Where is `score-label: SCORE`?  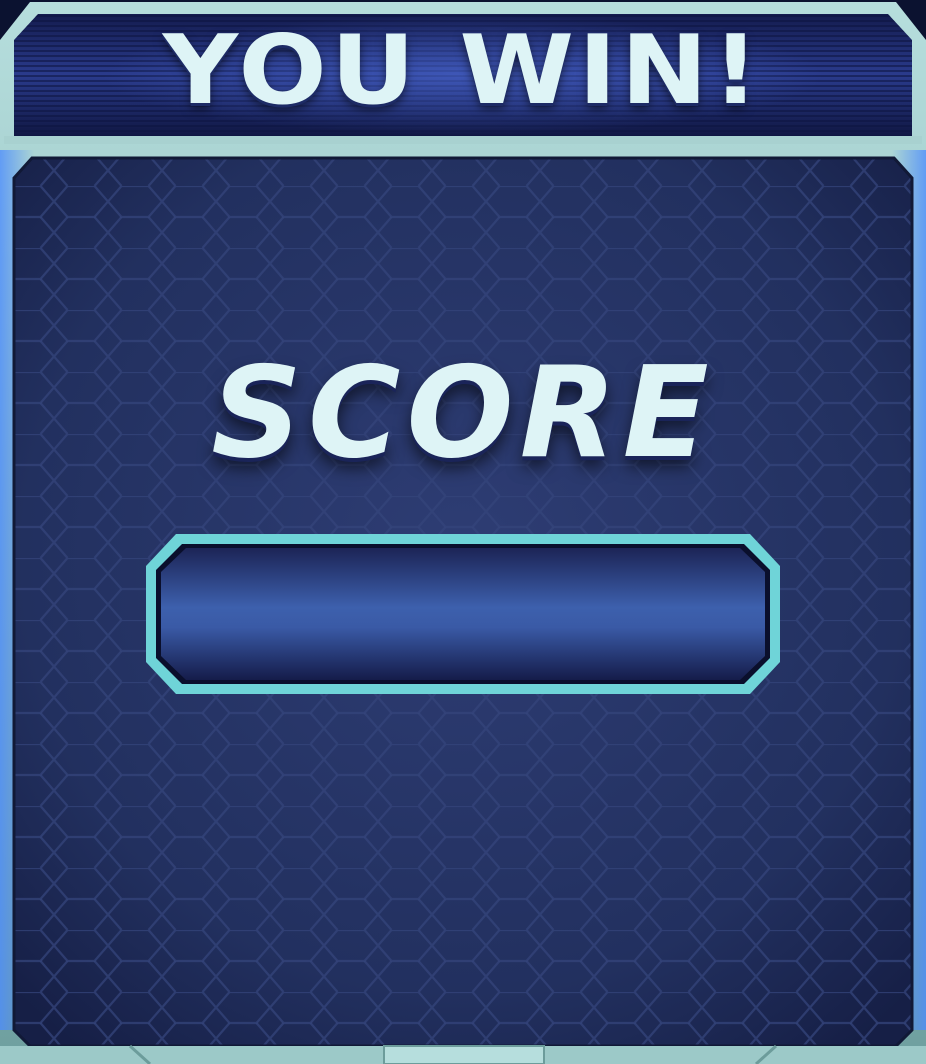 score-label: SCORE is located at coordinates (463, 412).